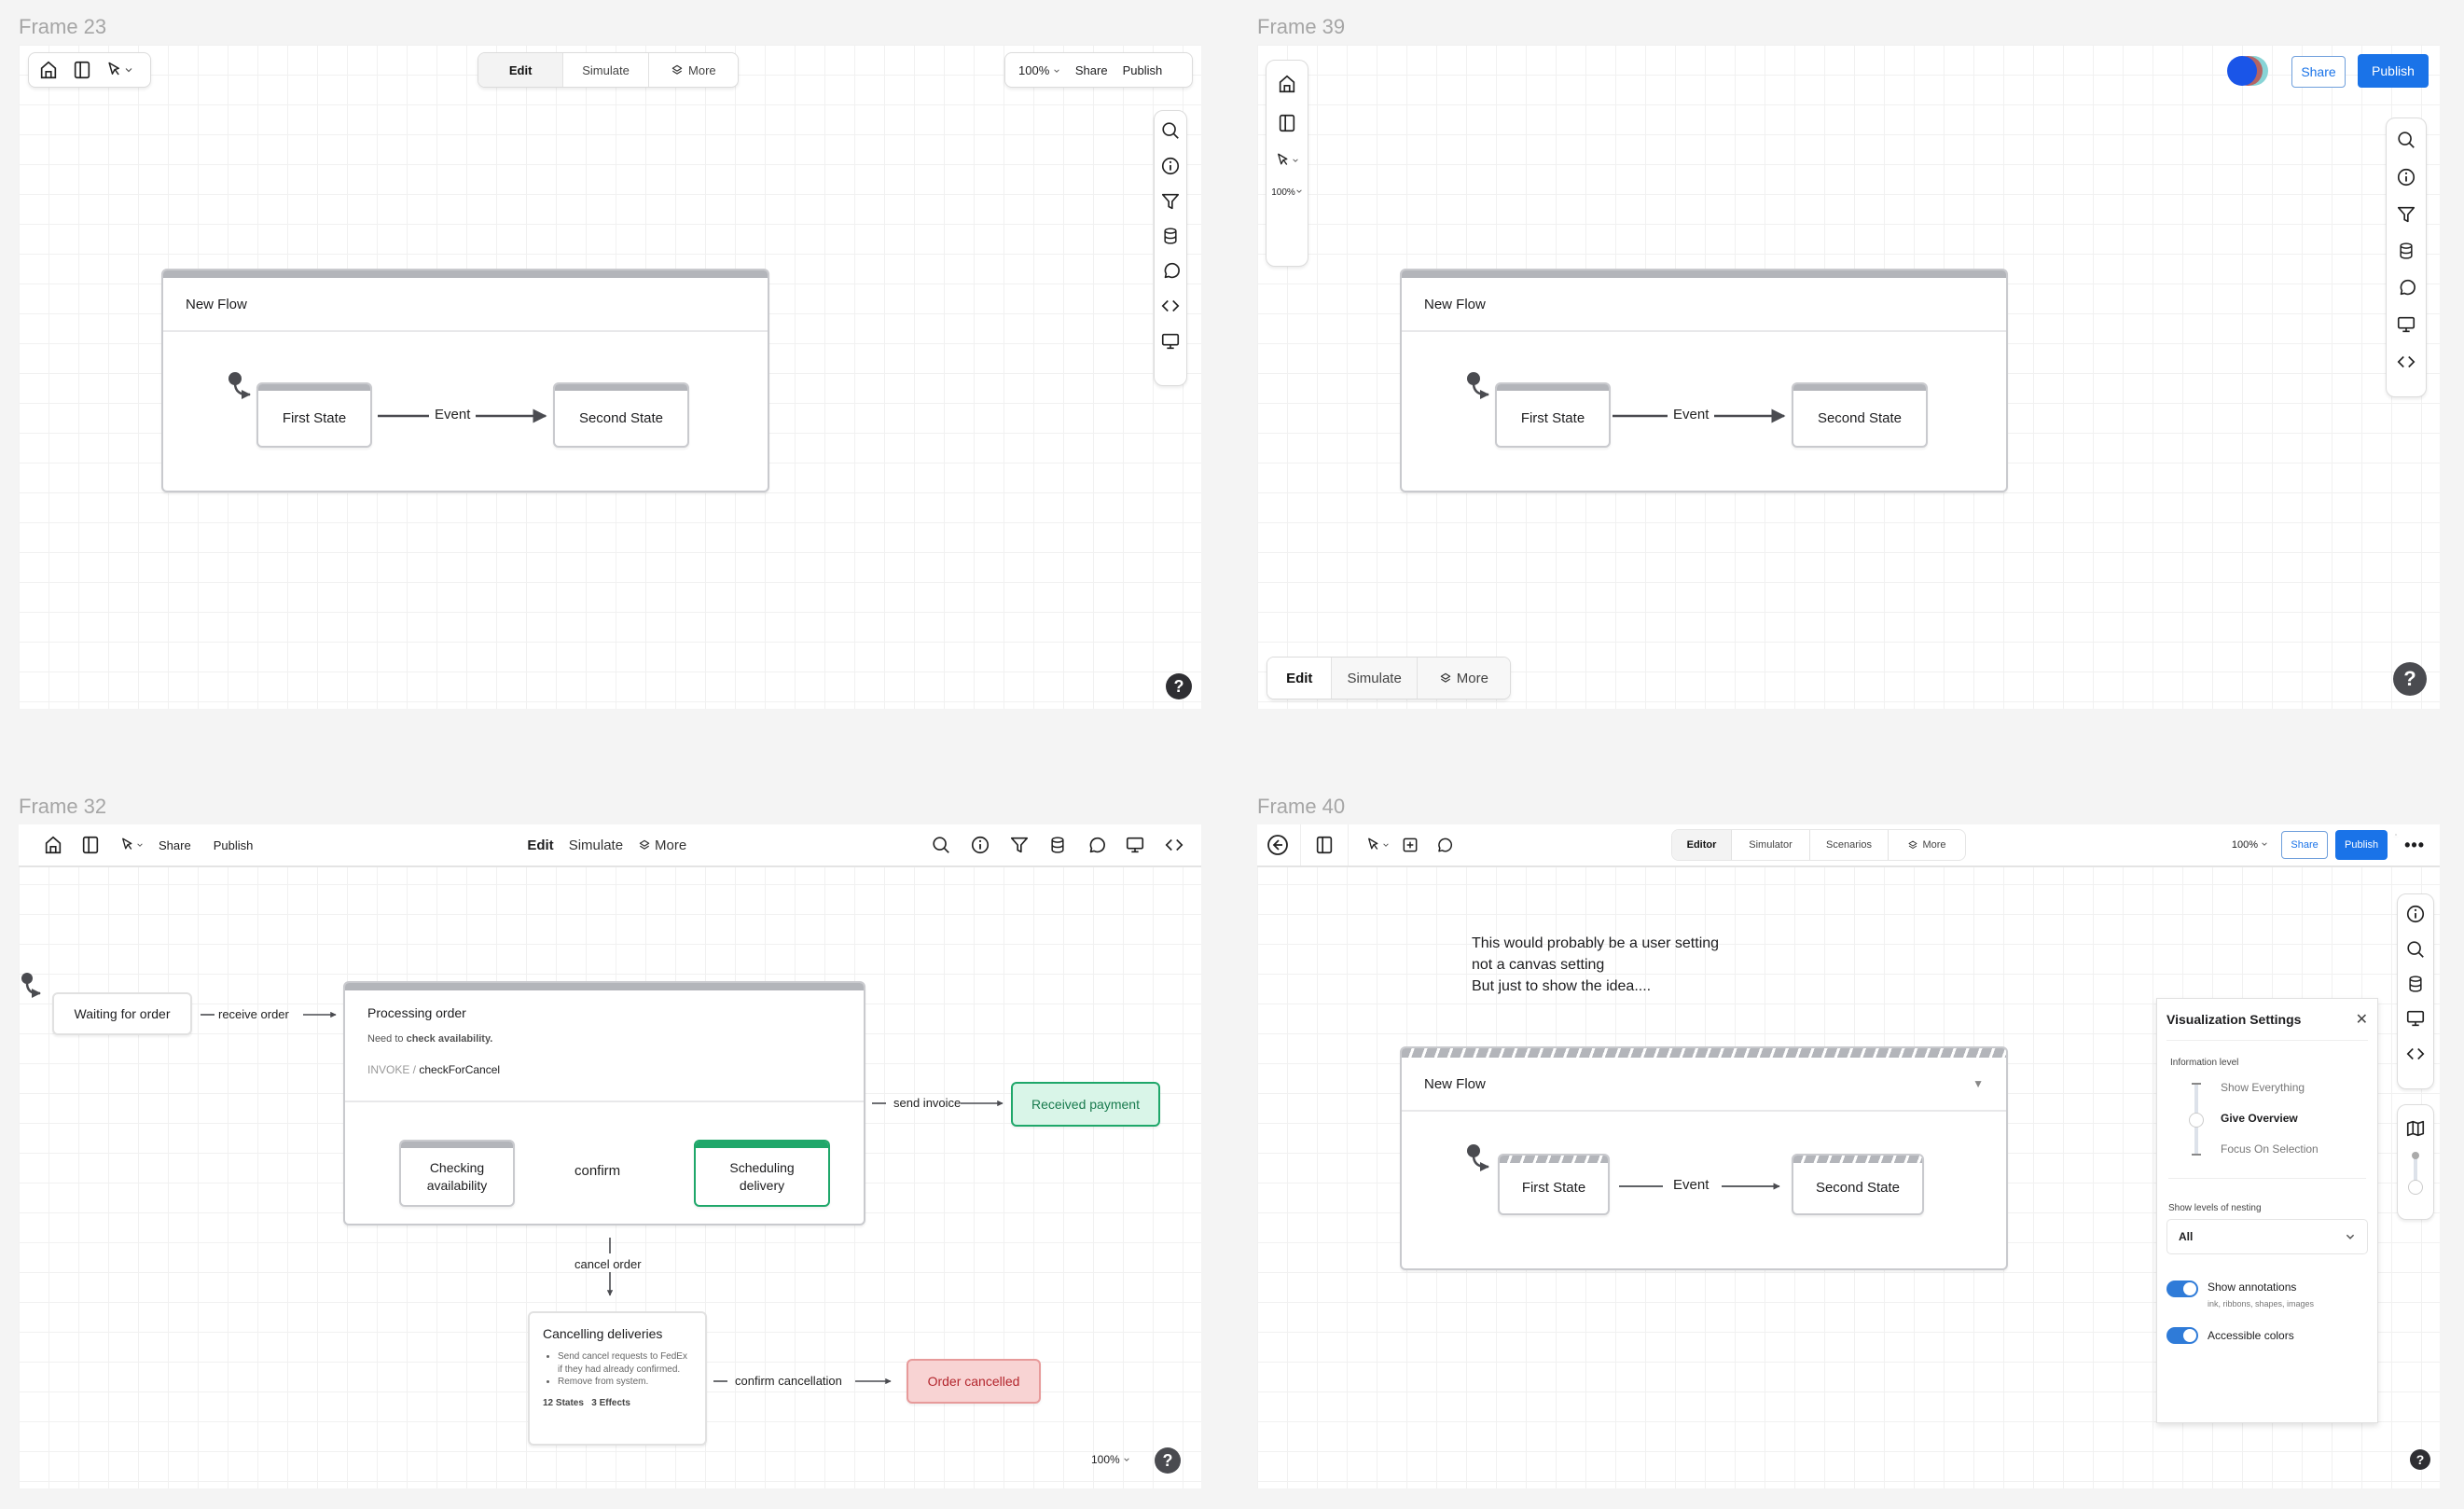  I want to click on state-checking-availability: Checking availability, so click(457, 1173).